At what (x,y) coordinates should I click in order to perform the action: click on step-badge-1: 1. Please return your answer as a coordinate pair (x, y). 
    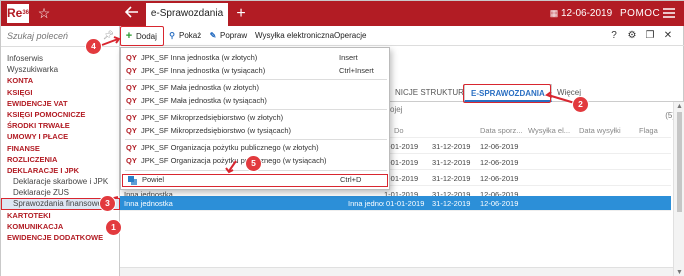
    Looking at the image, I should click on (113, 227).